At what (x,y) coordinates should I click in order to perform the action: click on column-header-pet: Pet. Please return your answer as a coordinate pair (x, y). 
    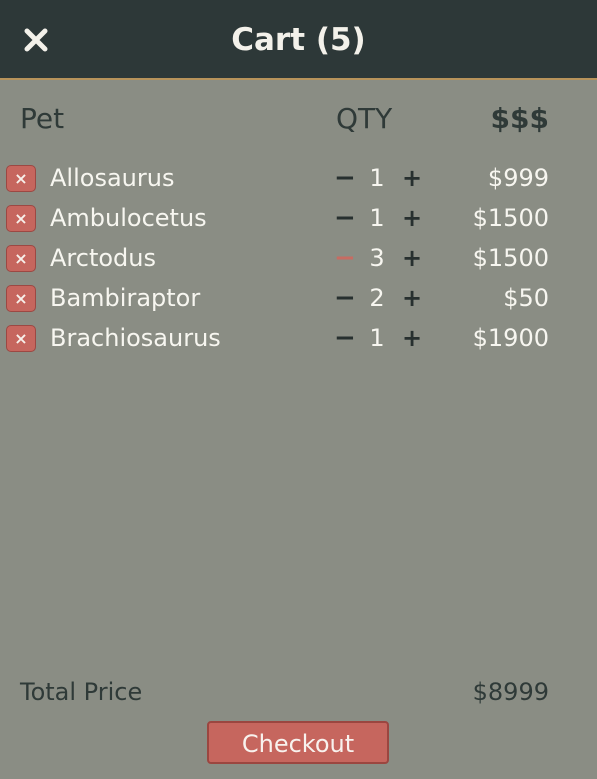
    Looking at the image, I should click on (42, 118).